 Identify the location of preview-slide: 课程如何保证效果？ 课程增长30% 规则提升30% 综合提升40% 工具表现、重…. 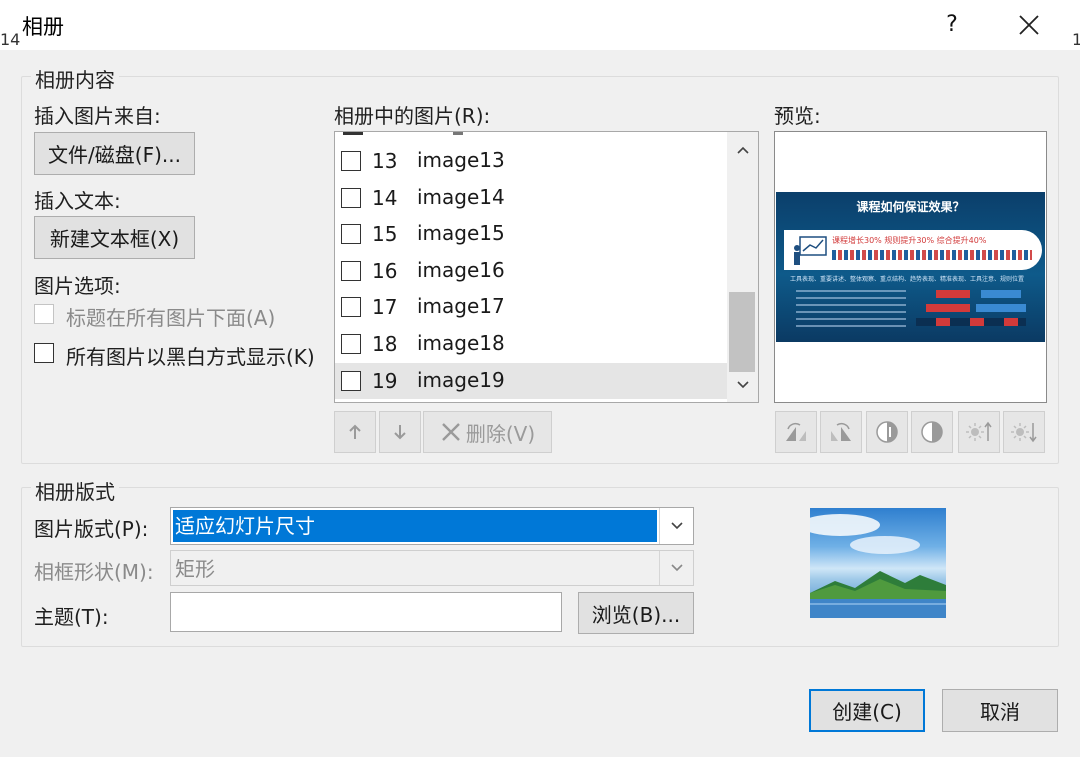
(910, 267).